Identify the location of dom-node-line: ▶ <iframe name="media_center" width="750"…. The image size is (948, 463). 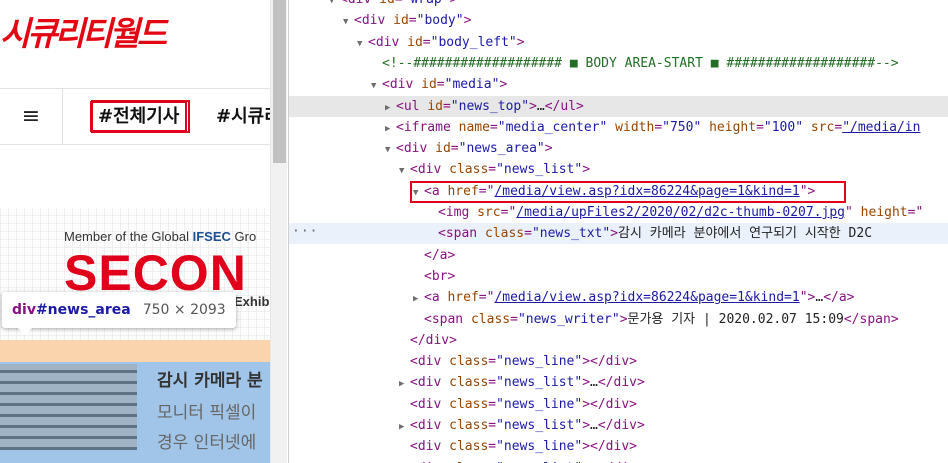
(618, 127).